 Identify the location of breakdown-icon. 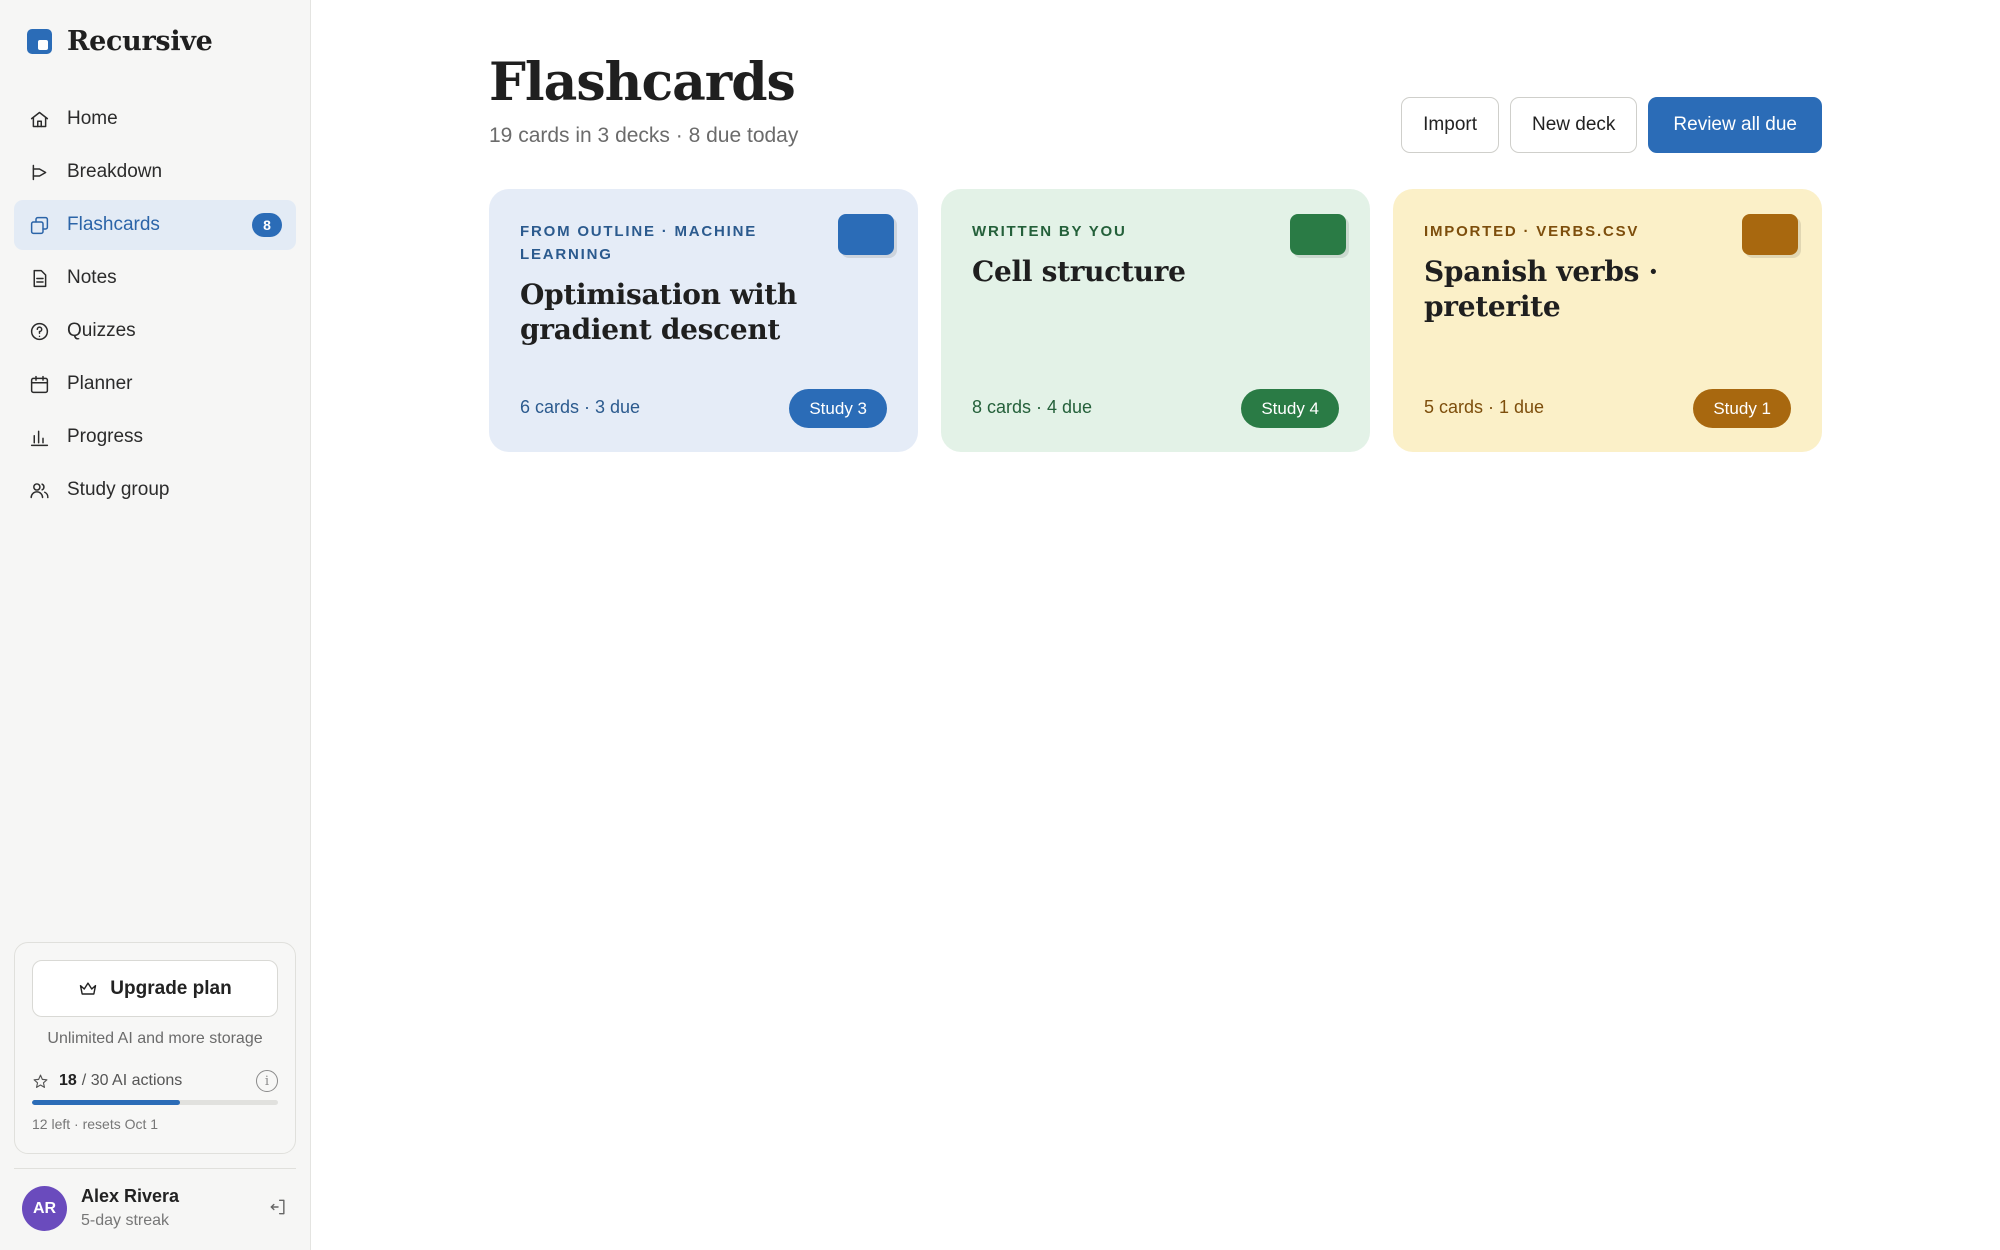
(39, 172).